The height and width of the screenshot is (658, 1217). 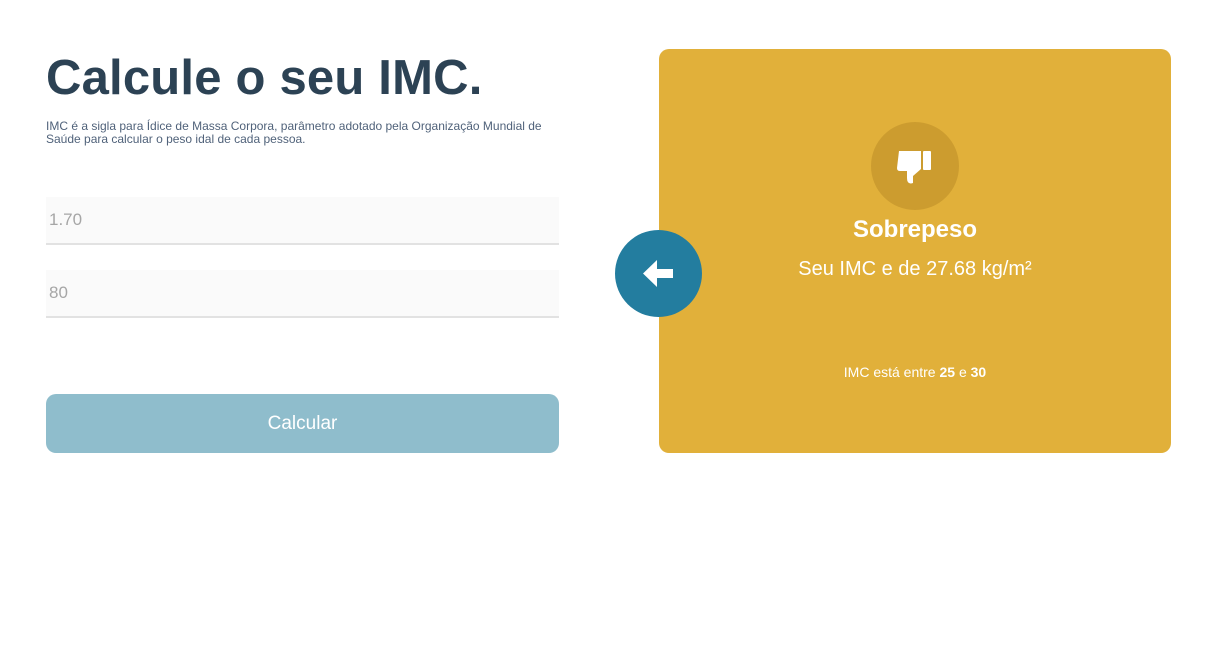 I want to click on result-icon-circle, so click(x=915, y=166).